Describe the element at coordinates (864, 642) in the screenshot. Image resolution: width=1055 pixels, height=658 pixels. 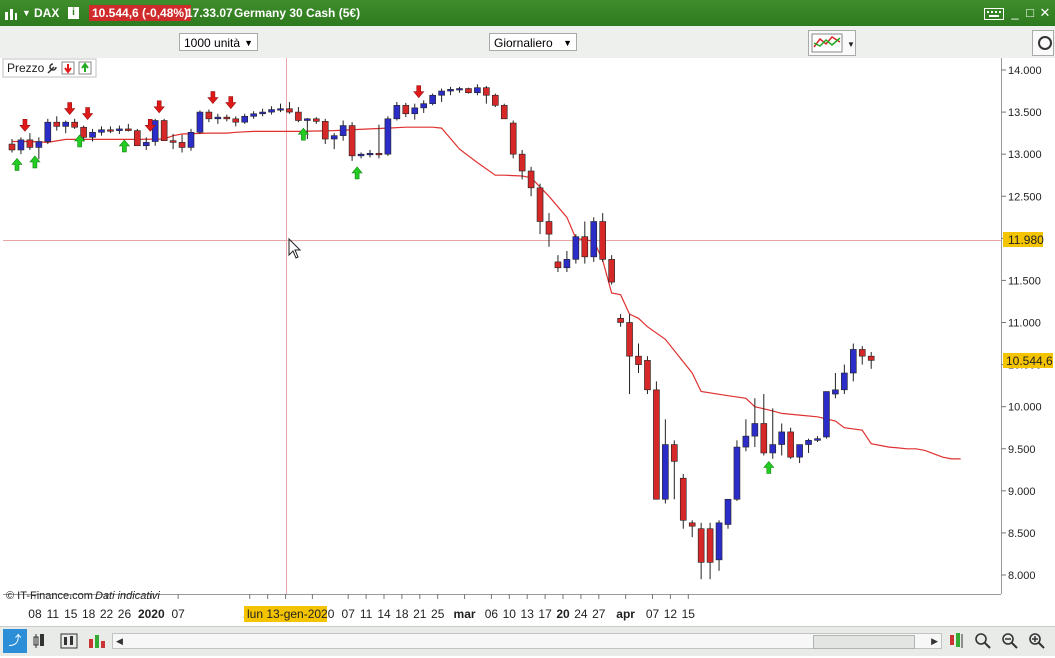
I see `scrollbar-thumb` at that location.